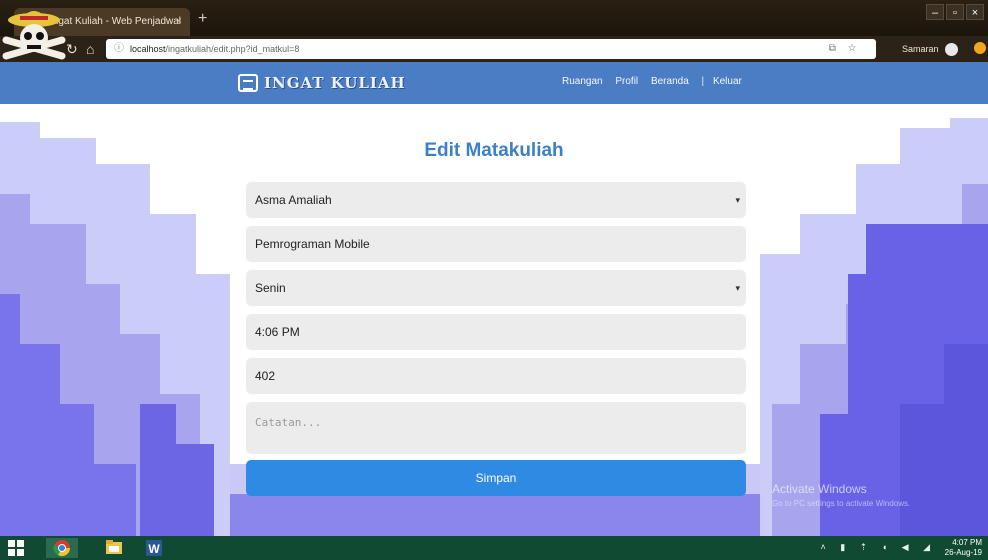  I want to click on ruangan-input-value: 402, so click(265, 376).